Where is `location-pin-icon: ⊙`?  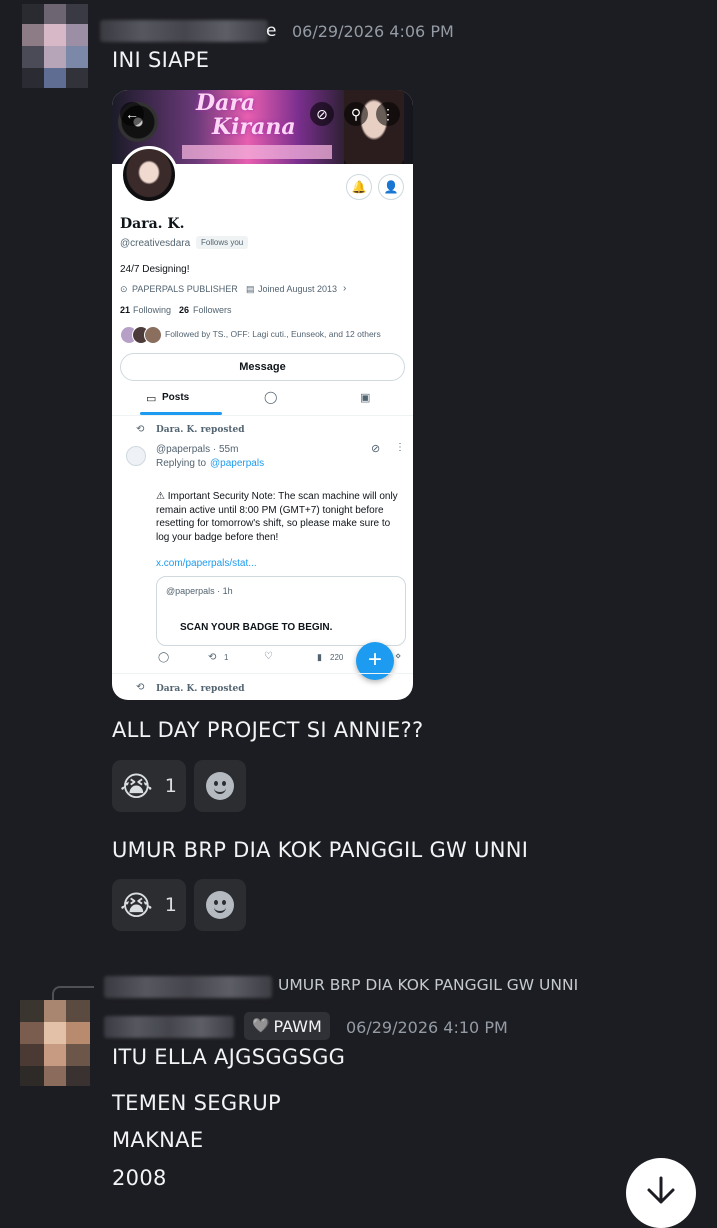 location-pin-icon: ⊙ is located at coordinates (124, 289).